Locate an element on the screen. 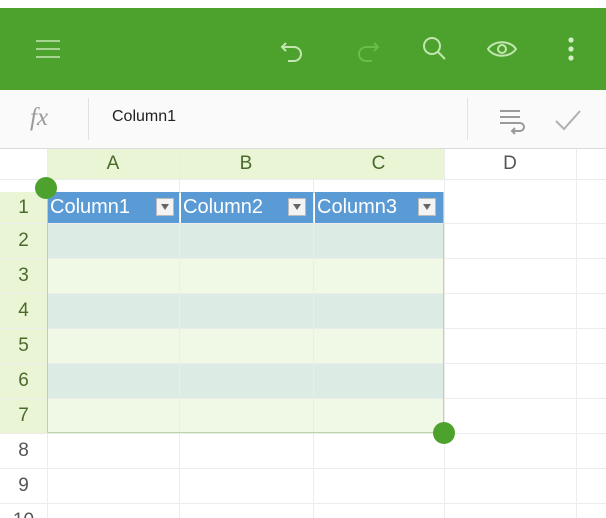 The height and width of the screenshot is (518, 606). view-button is located at coordinates (502, 49).